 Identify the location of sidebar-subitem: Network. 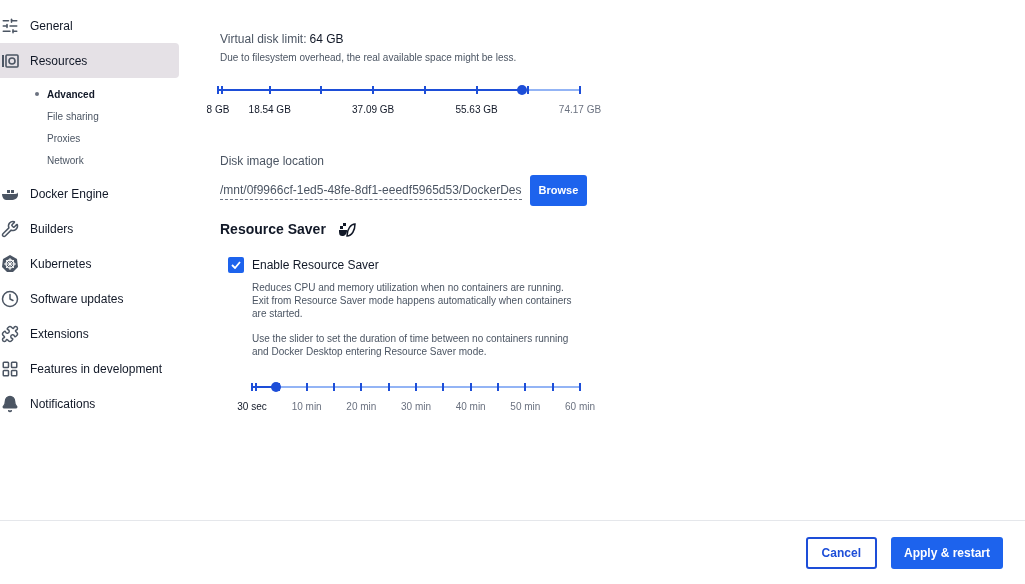
(89, 160).